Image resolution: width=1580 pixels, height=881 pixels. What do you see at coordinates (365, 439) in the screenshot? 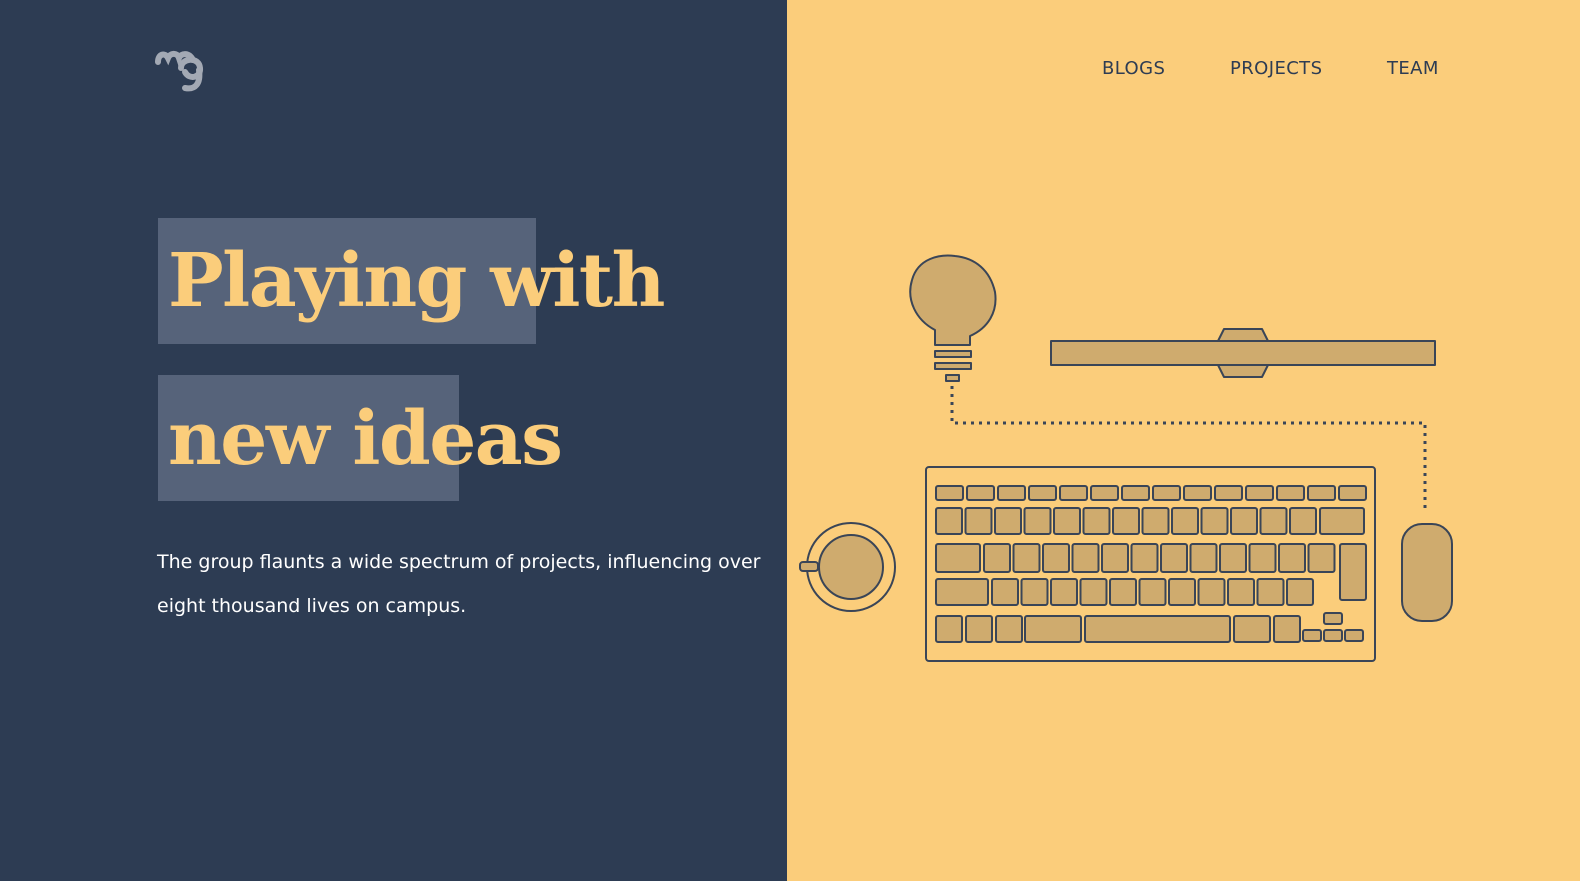
I see `headline-line-2: new ideas` at bounding box center [365, 439].